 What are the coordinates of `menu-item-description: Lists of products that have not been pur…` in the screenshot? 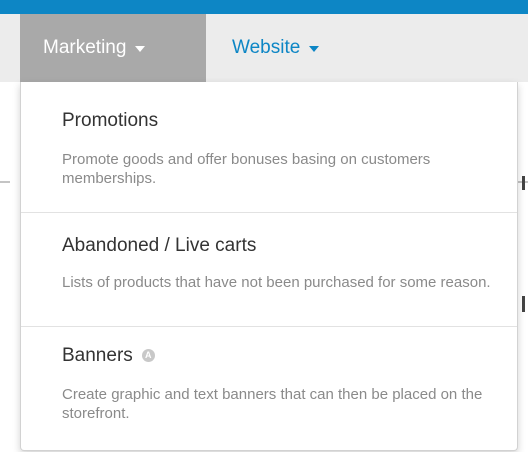 It's located at (276, 282).